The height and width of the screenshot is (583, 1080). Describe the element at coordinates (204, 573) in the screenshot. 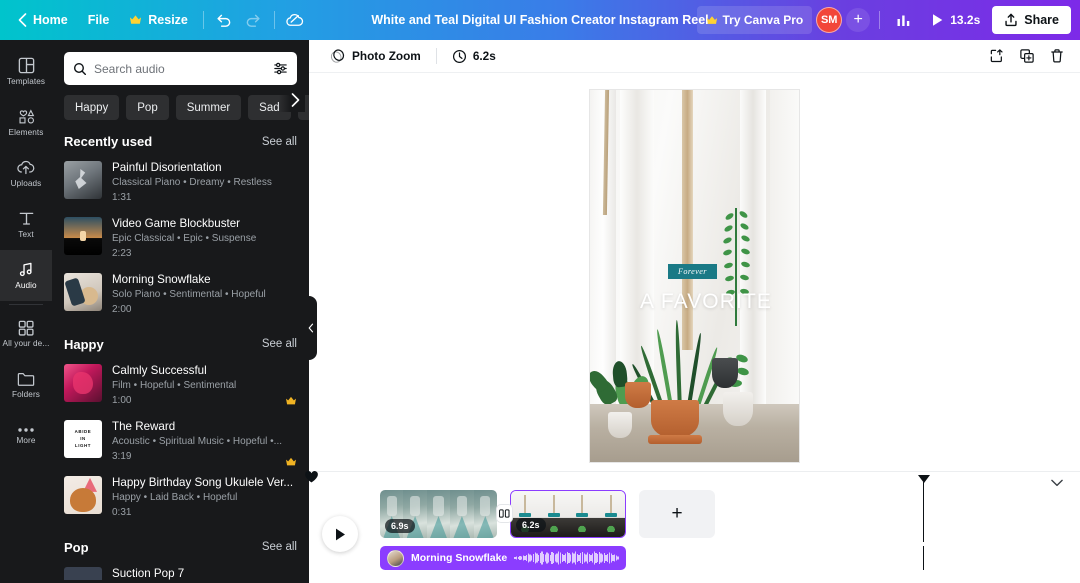

I see `track-meta: Suction Pop 7 Storytelling` at that location.